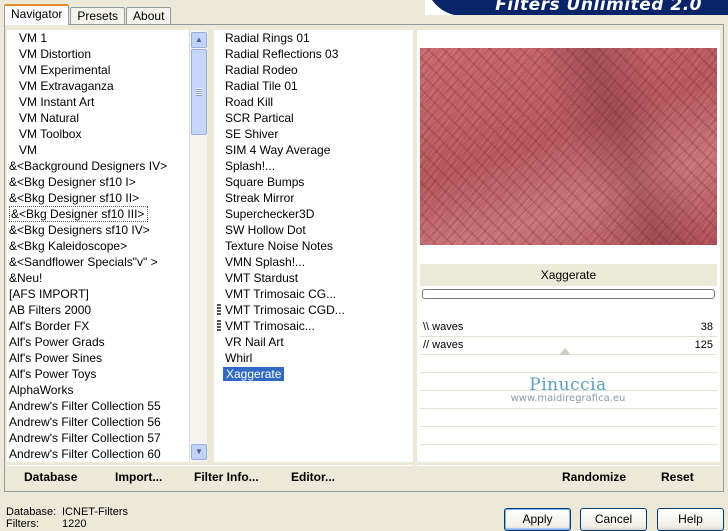  I want to click on filter-item-label: Road Kill, so click(249, 102).